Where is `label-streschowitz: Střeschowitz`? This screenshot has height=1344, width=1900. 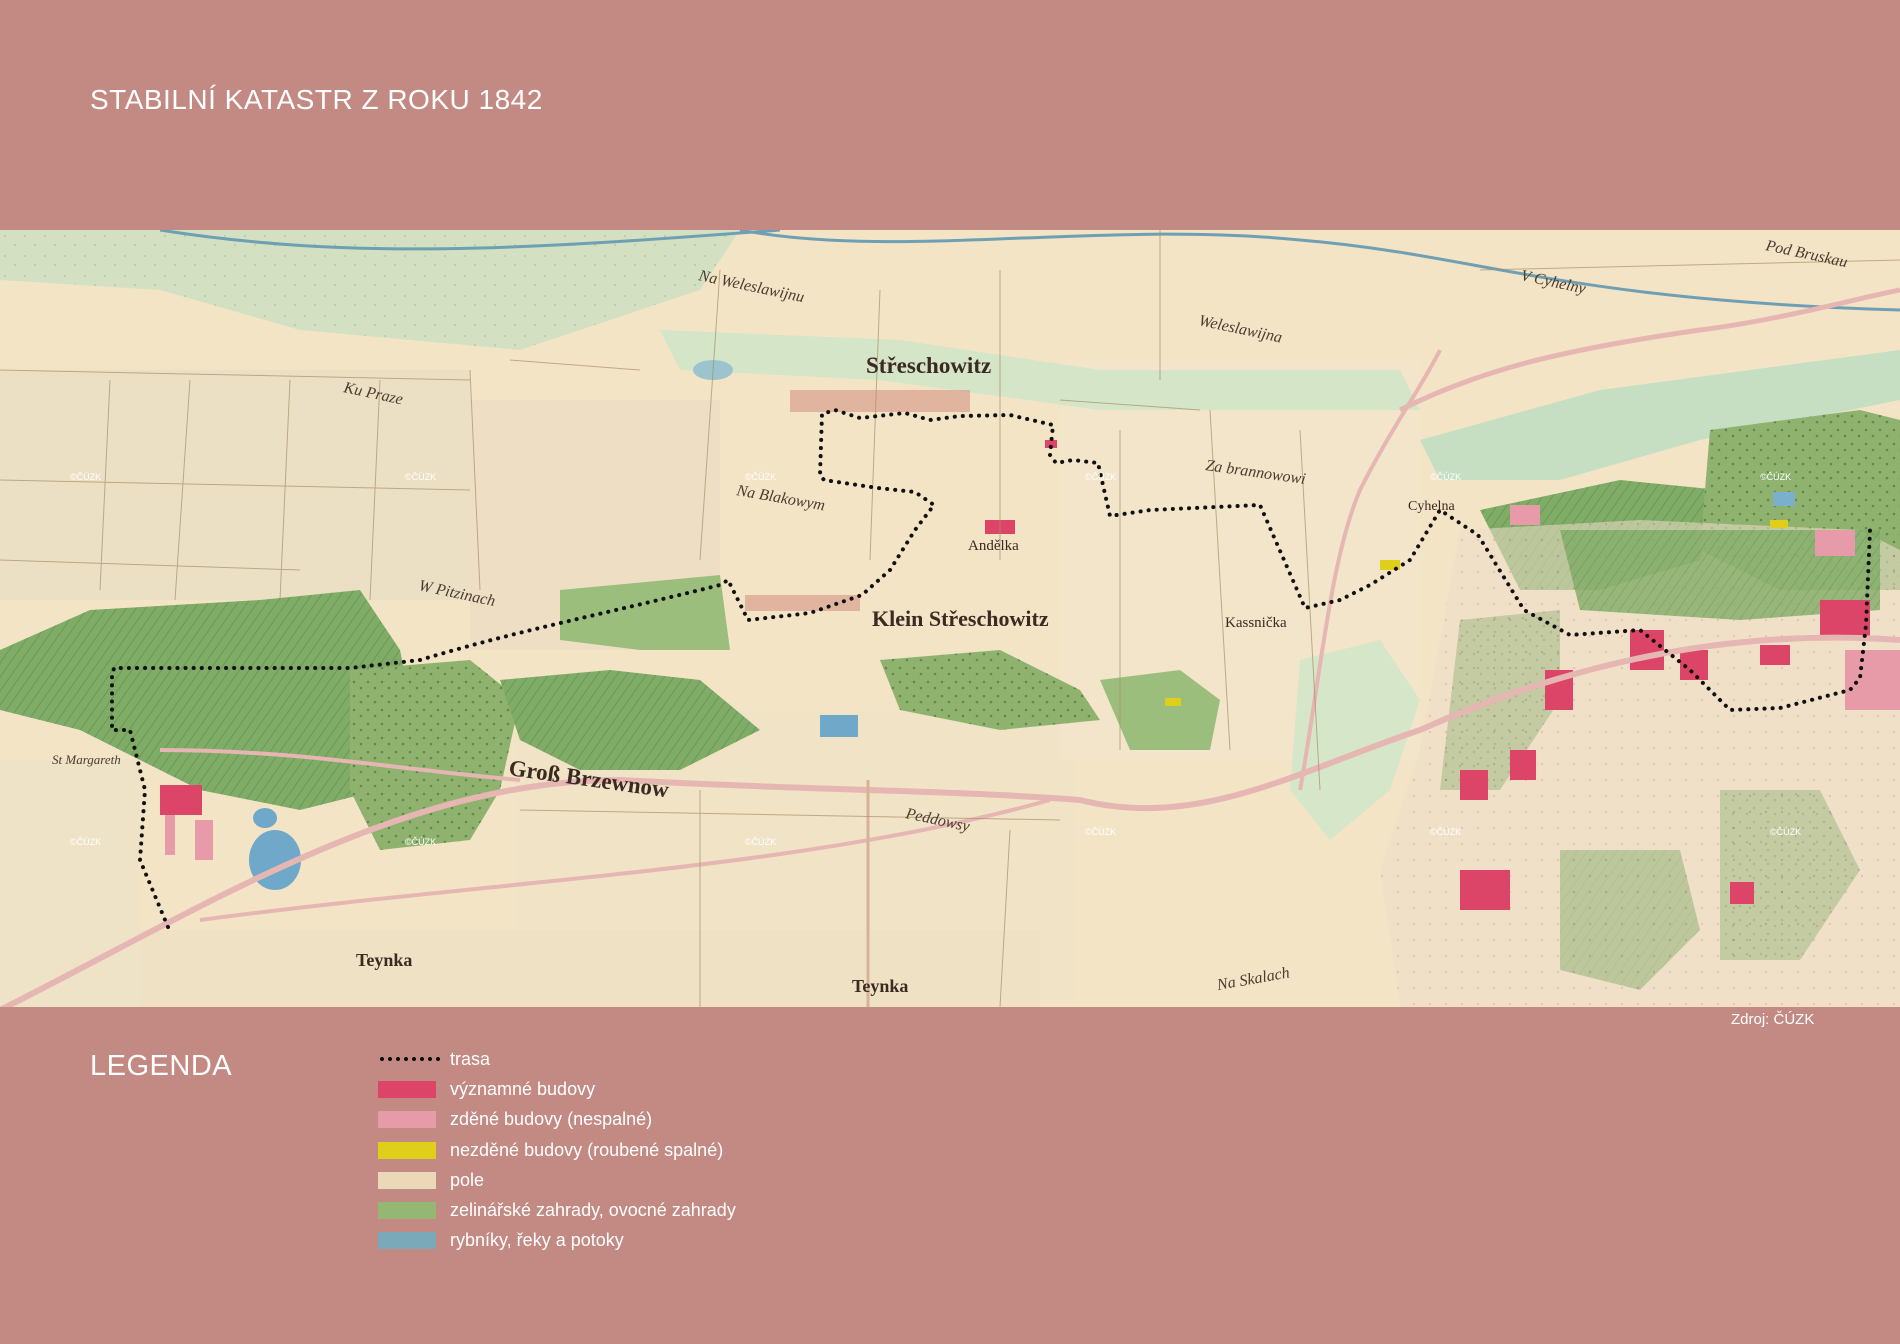
label-streschowitz: Střeschowitz is located at coordinates (928, 365).